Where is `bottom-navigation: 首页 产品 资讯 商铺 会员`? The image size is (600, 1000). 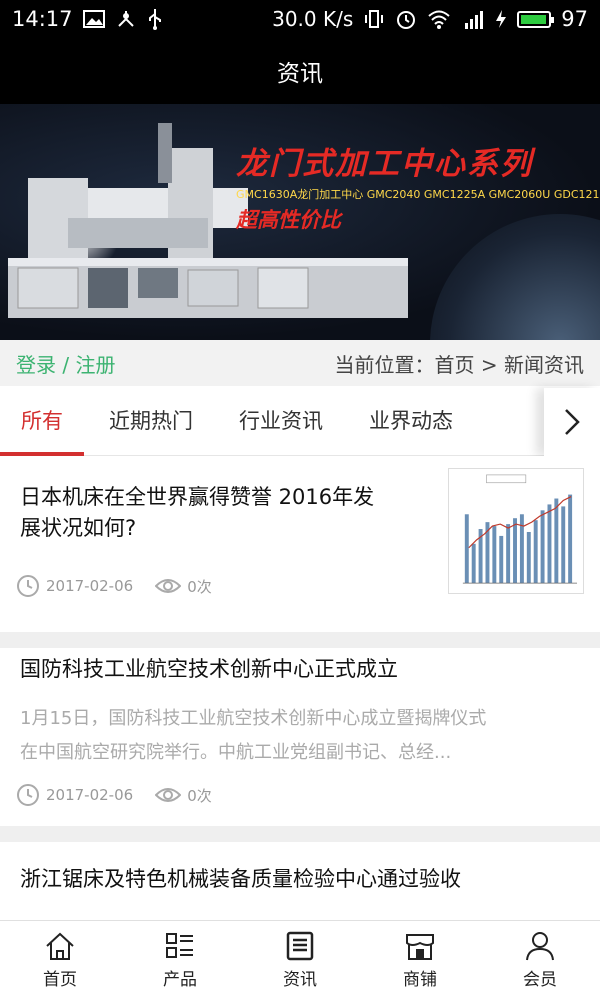 bottom-navigation: 首页 产品 资讯 商铺 会员 is located at coordinates (300, 960).